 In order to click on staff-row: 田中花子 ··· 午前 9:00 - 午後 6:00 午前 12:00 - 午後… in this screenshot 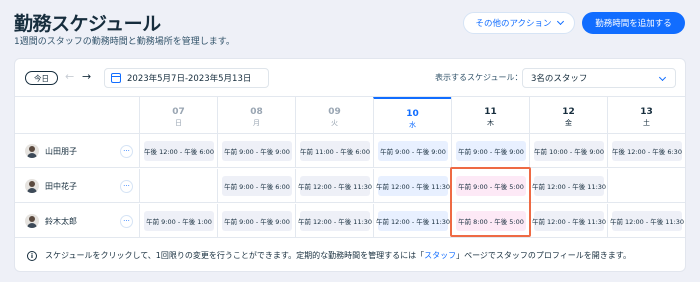, I will do `click(350, 186)`.